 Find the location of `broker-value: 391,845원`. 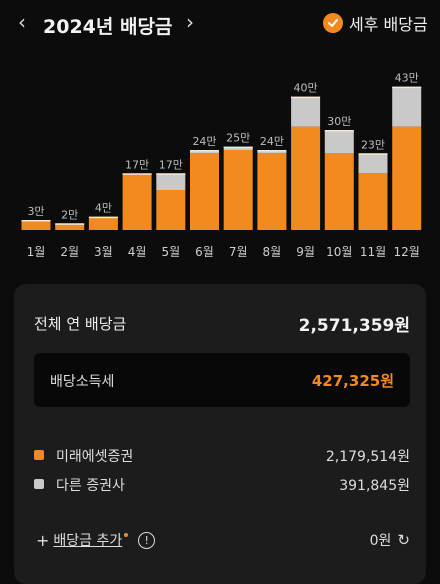

broker-value: 391,845원 is located at coordinates (374, 486).